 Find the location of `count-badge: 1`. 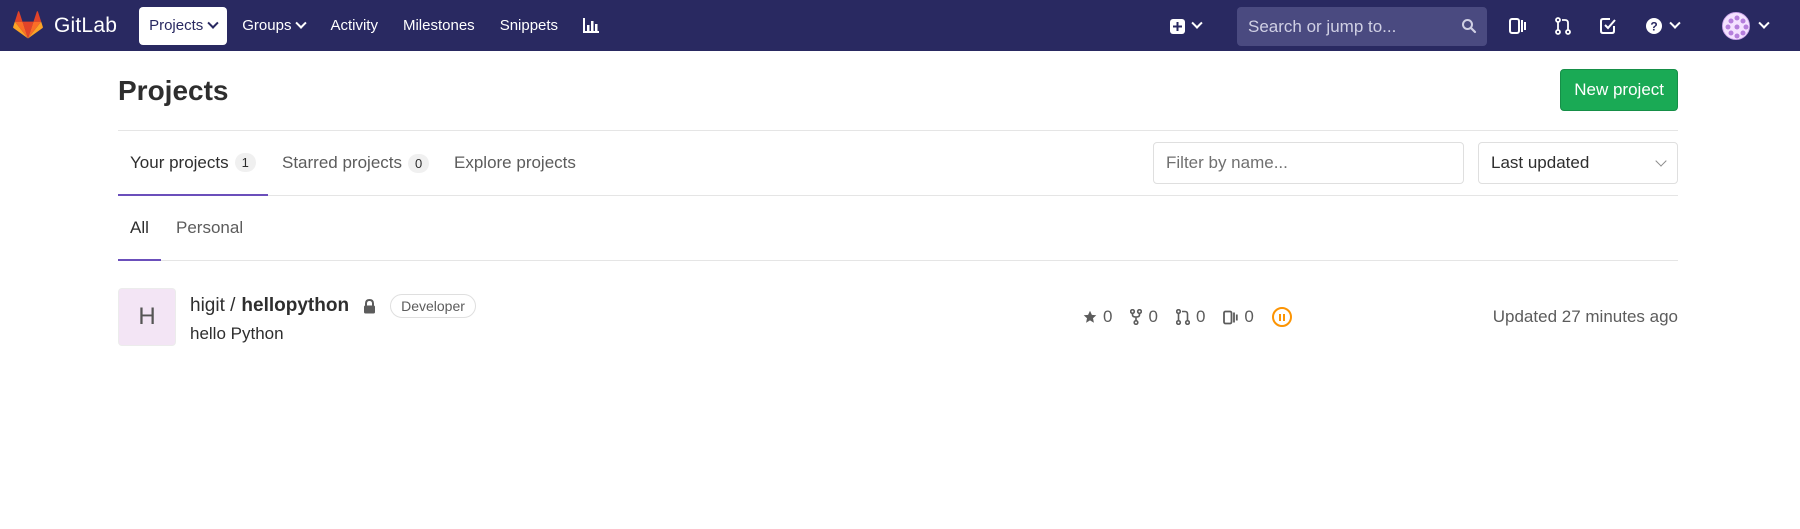

count-badge: 1 is located at coordinates (245, 162).